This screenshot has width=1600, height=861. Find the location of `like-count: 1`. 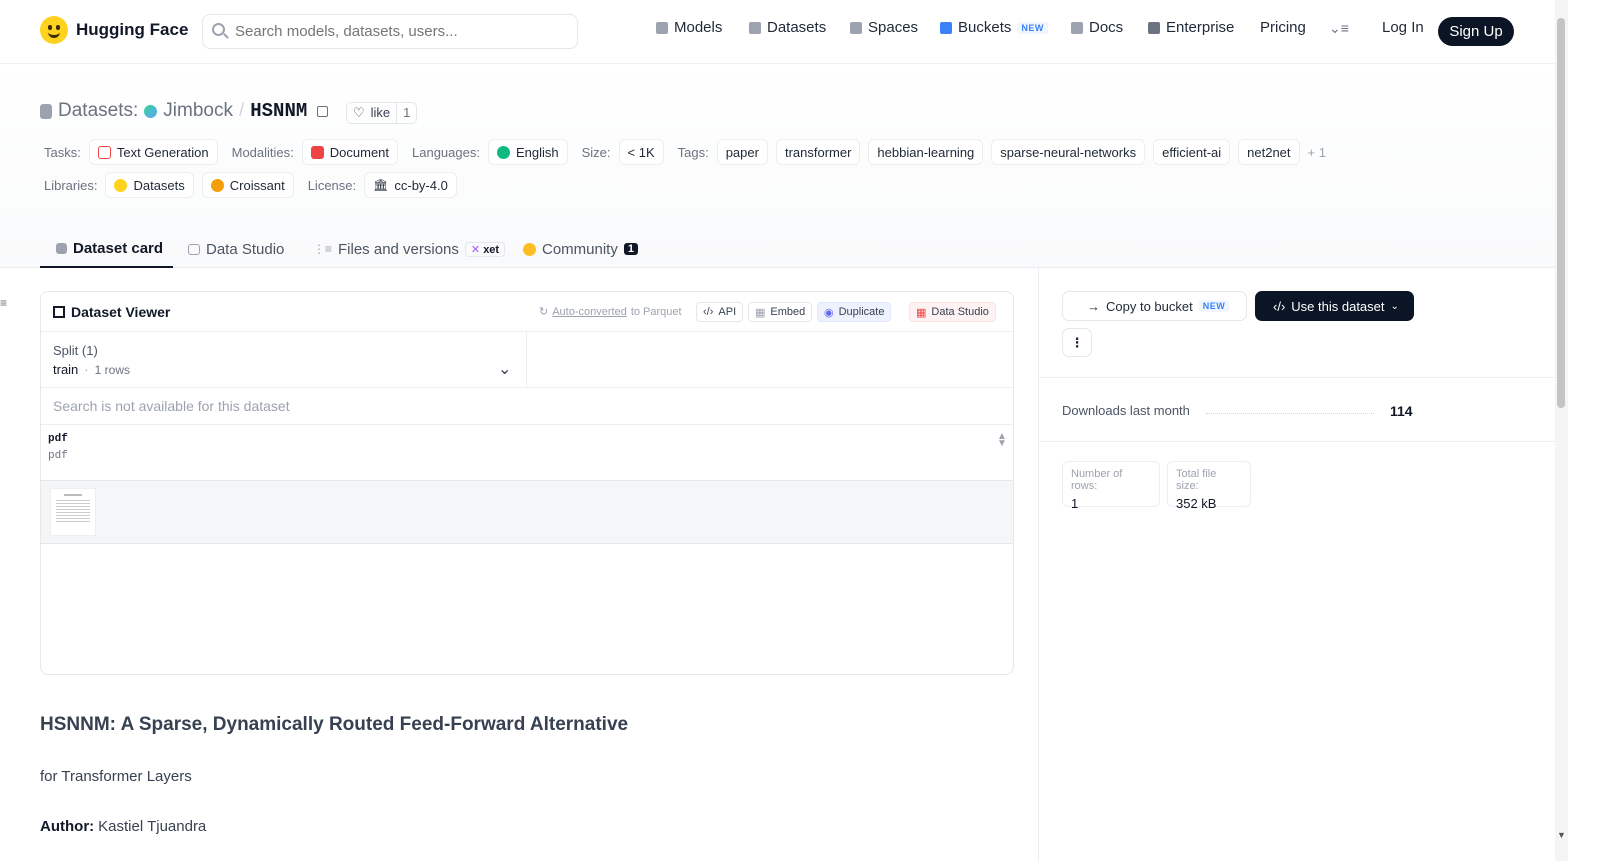

like-count: 1 is located at coordinates (406, 113).